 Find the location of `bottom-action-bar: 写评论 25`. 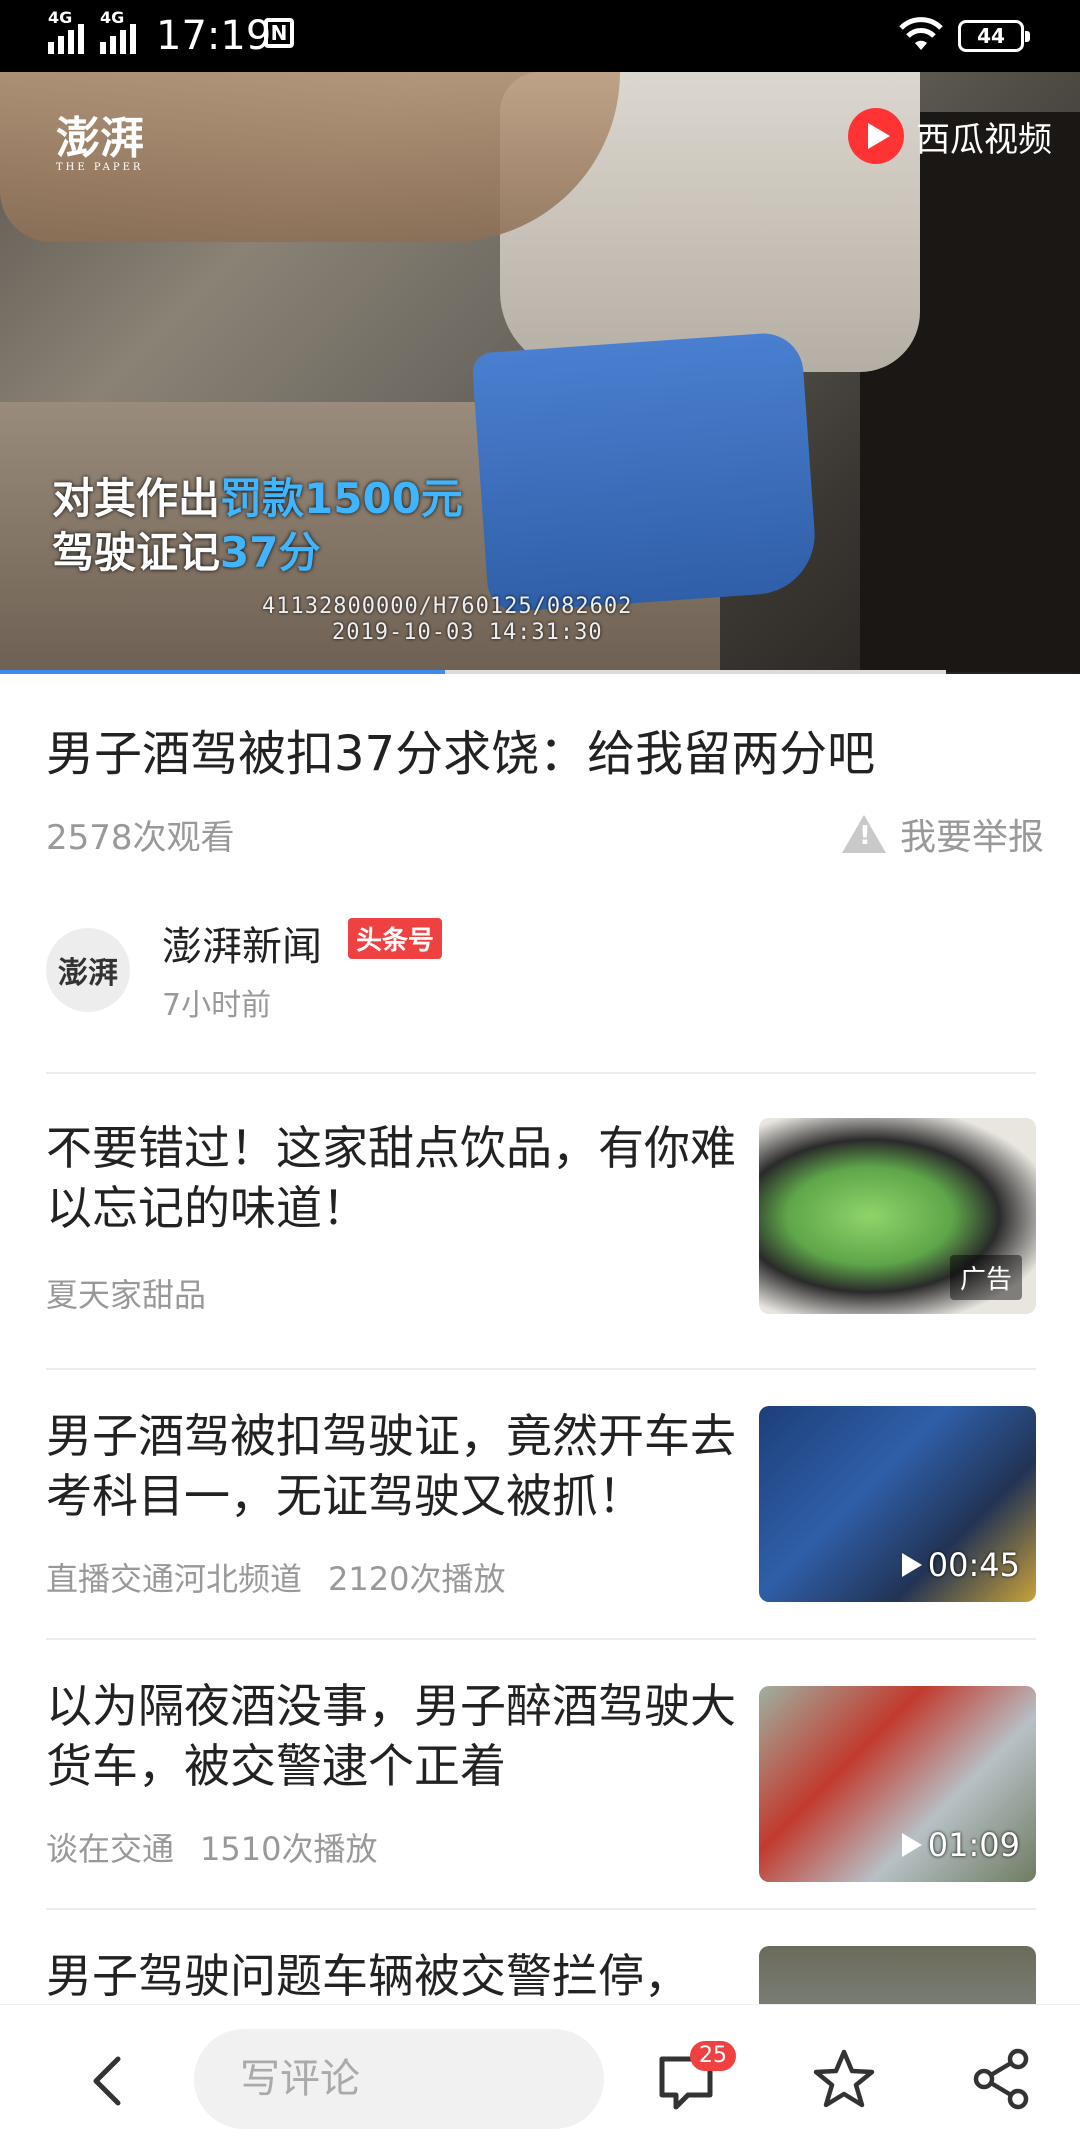

bottom-action-bar: 写评论 25 is located at coordinates (540, 2079).